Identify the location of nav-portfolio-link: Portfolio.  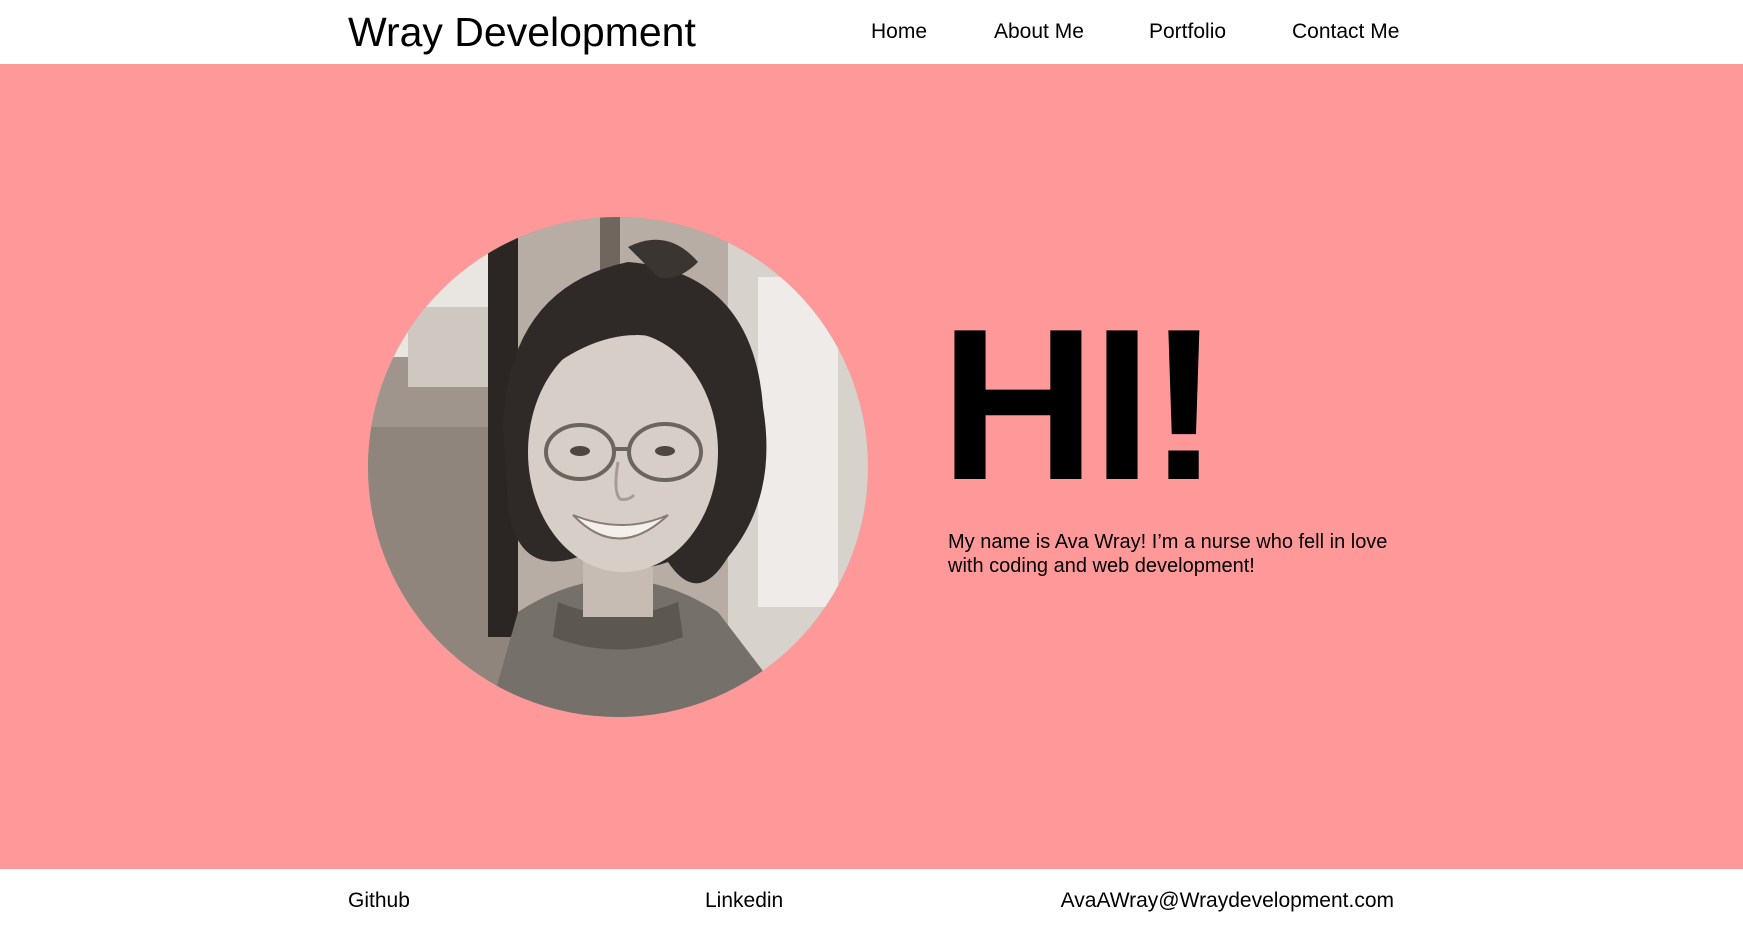
(1187, 32).